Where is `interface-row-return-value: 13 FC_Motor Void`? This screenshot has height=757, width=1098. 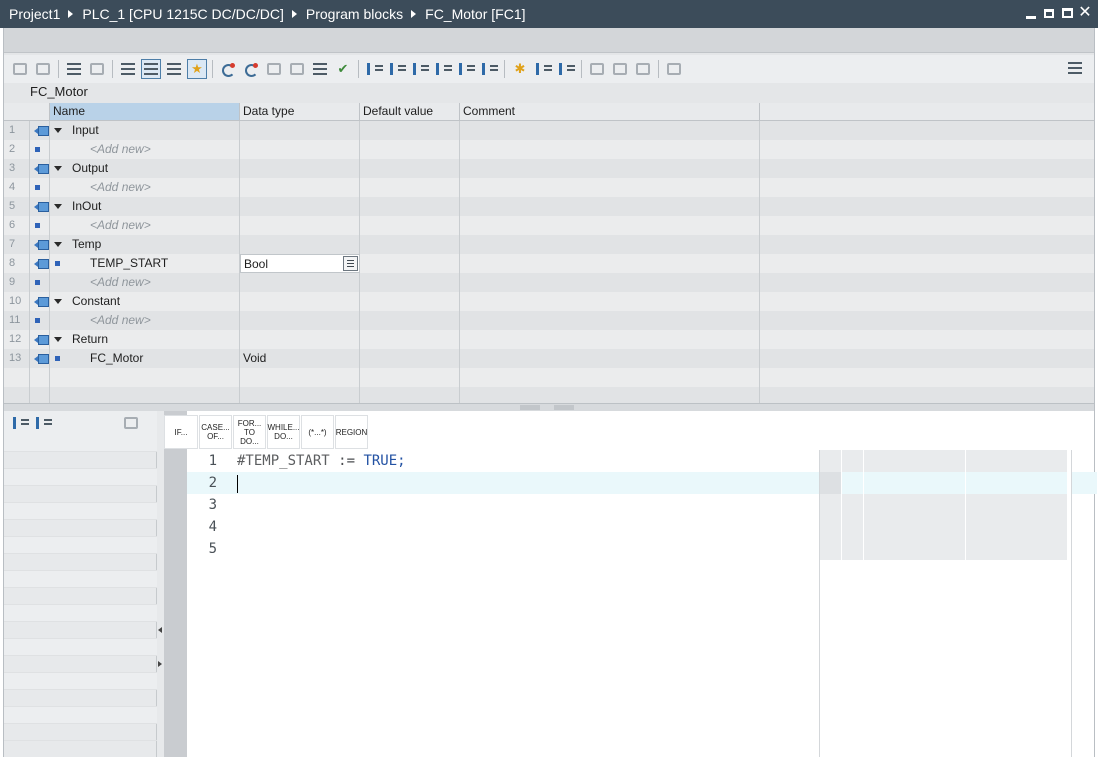
interface-row-return-value: 13 FC_Motor Void is located at coordinates (549, 358).